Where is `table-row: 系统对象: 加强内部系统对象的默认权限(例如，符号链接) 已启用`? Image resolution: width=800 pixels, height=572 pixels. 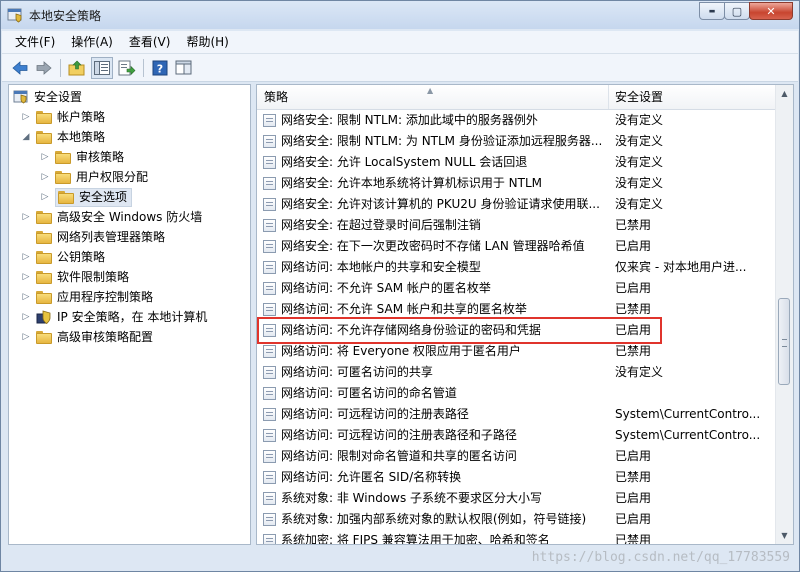 table-row: 系统对象: 加强内部系统对象的默认权限(例如，符号链接) 已启用 is located at coordinates (517, 519).